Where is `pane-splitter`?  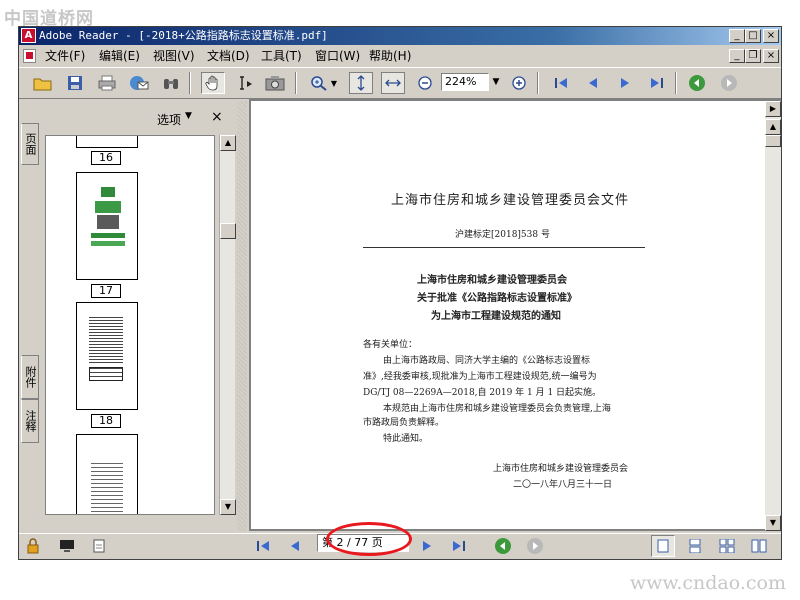
pane-splitter is located at coordinates (242, 316).